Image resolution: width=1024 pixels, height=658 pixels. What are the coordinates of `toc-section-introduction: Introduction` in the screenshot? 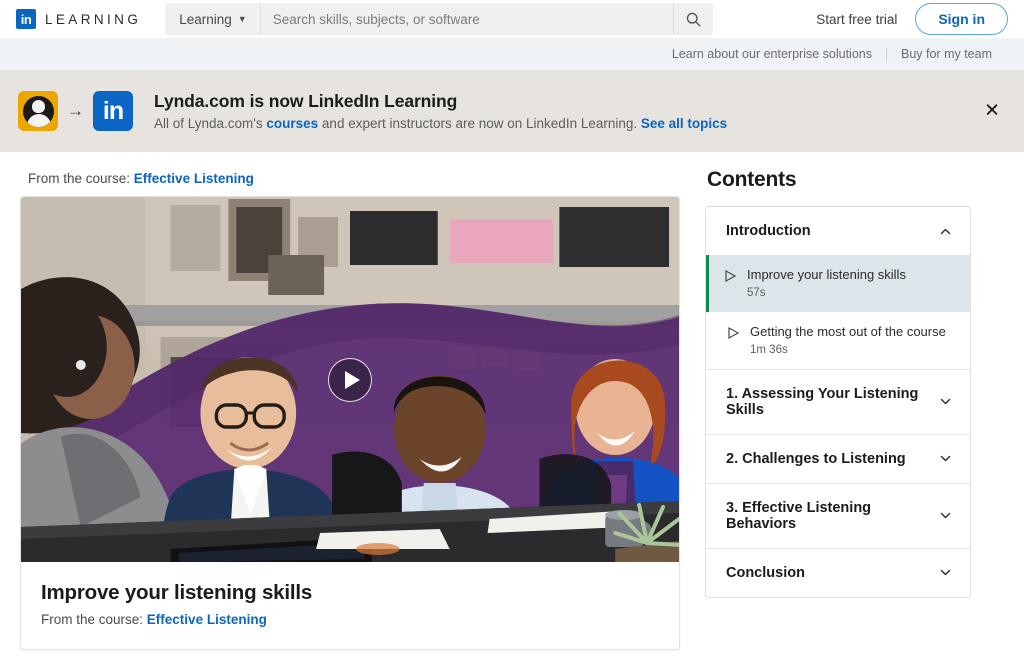 It's located at (838, 231).